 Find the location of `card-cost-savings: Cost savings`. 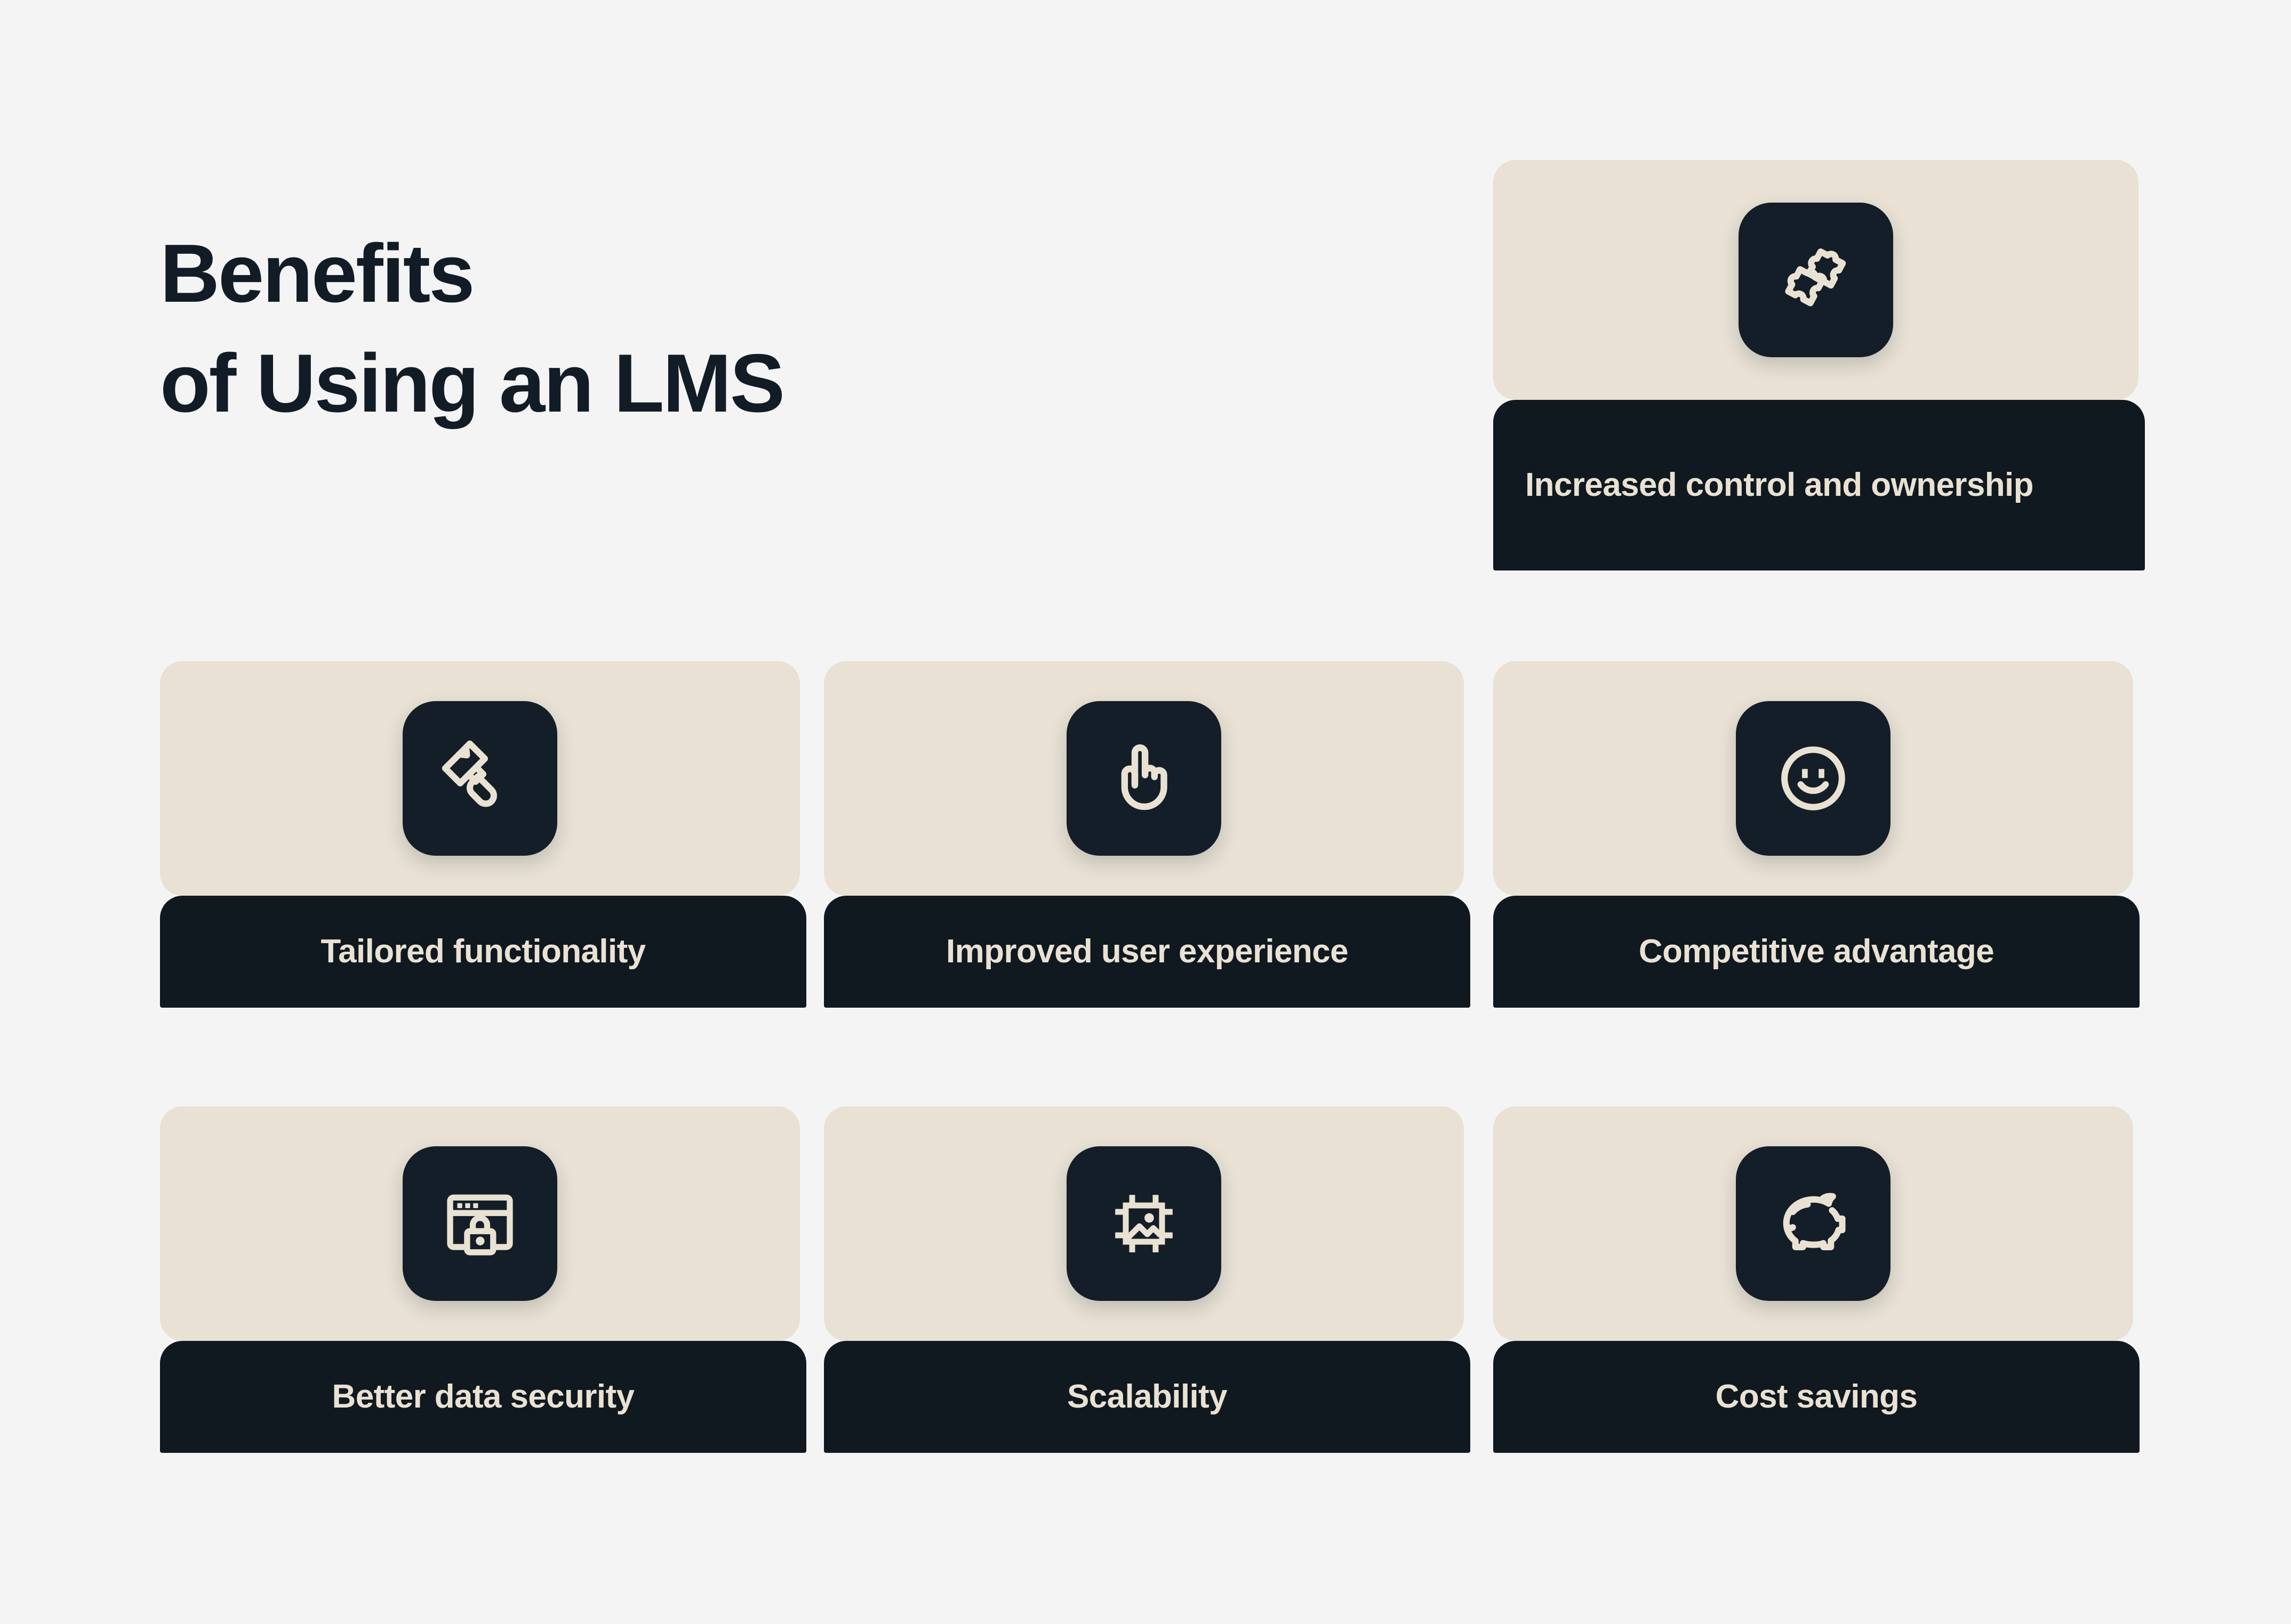

card-cost-savings: Cost savings is located at coordinates (1816, 1279).